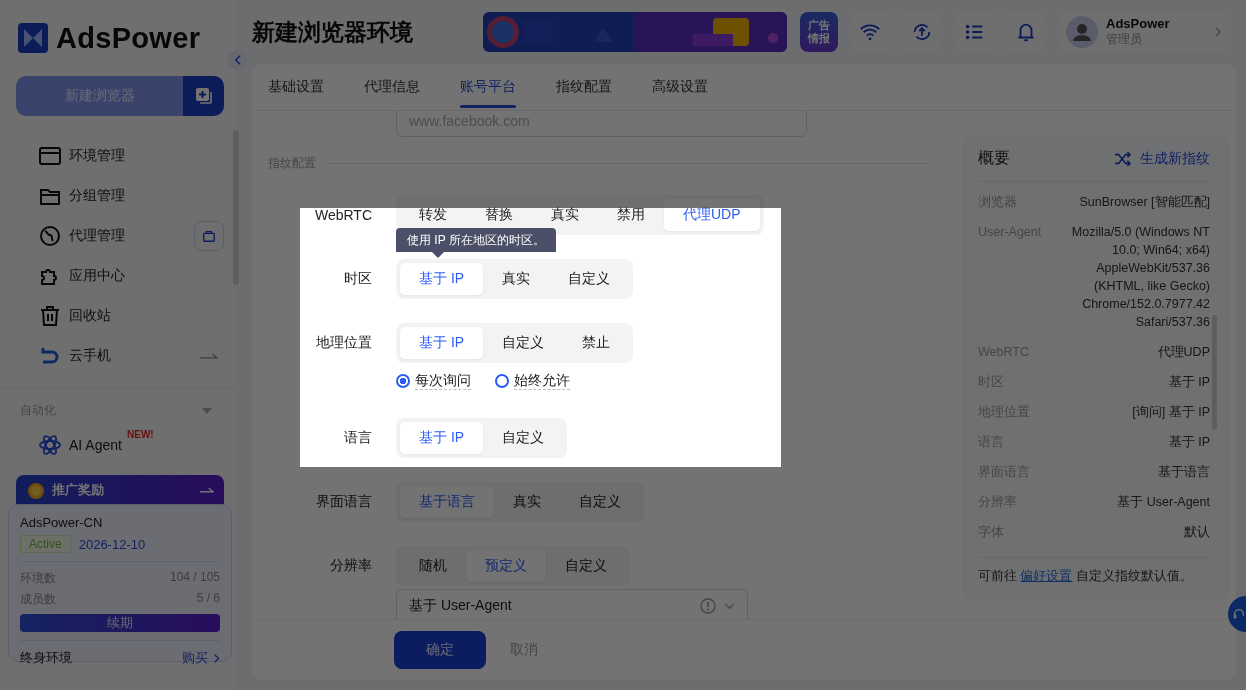  What do you see at coordinates (296, 87) in the screenshot?
I see `tab: 基础设置` at bounding box center [296, 87].